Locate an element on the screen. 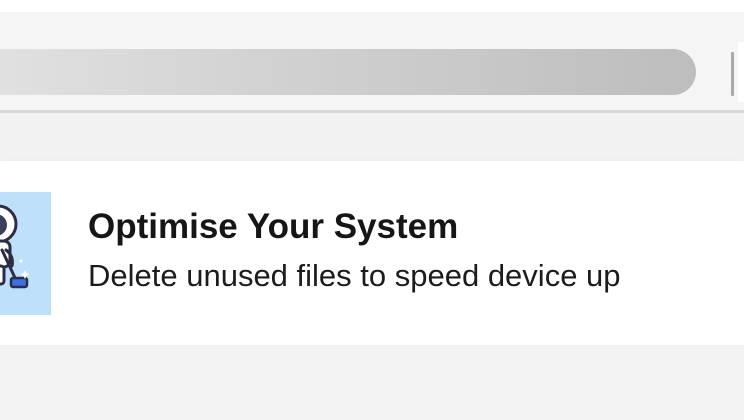  content-gap is located at coordinates (372, 137).